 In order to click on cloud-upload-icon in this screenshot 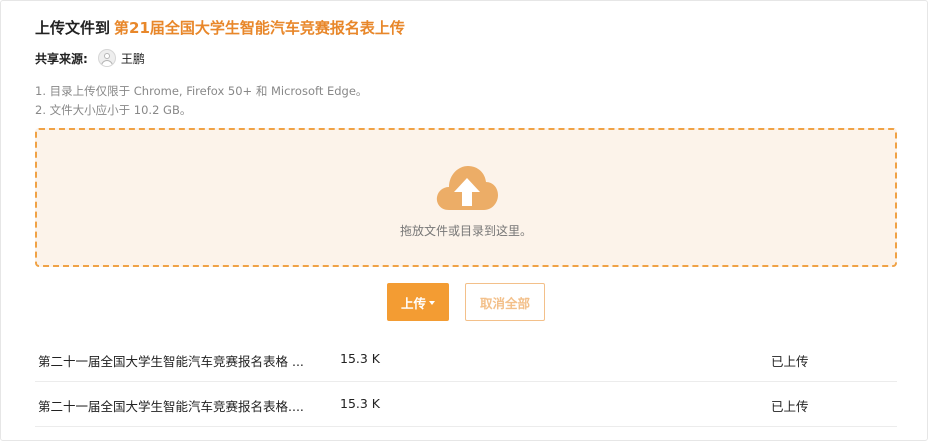, I will do `click(467, 188)`.